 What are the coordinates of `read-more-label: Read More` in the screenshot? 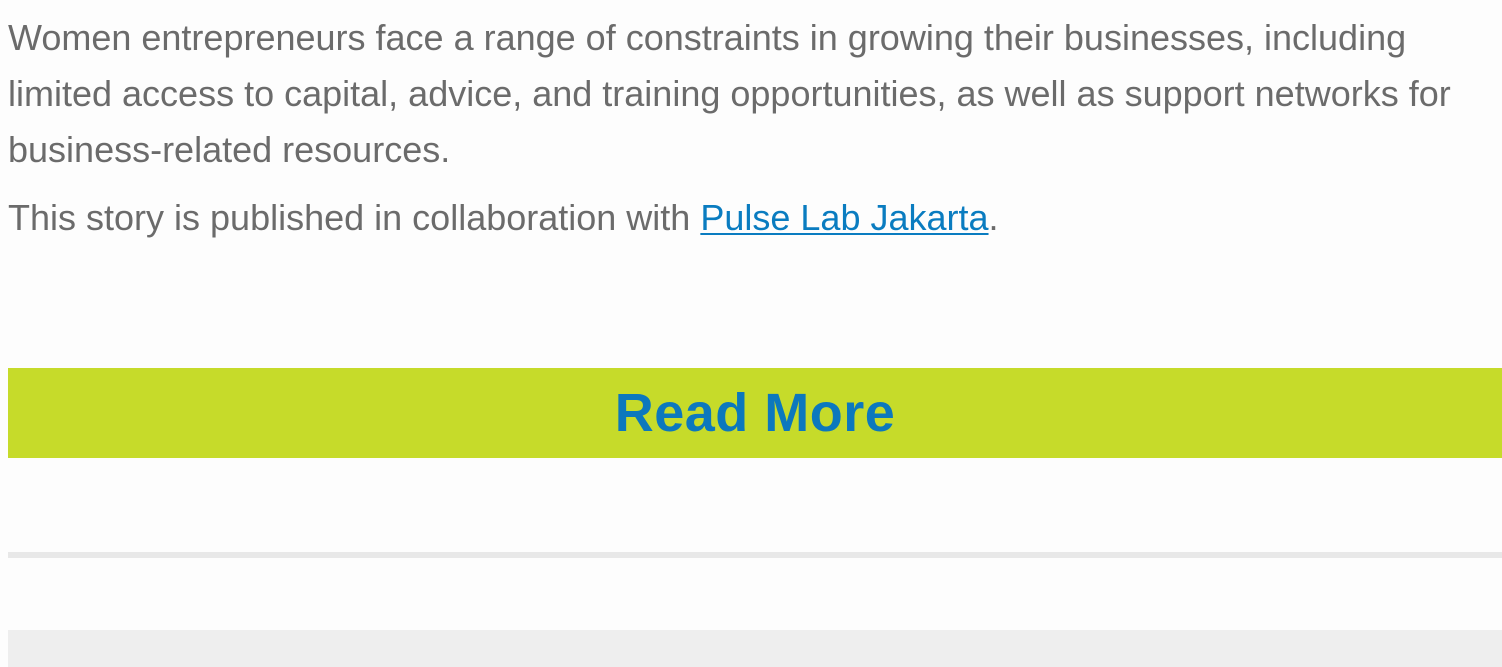 It's located at (755, 413).